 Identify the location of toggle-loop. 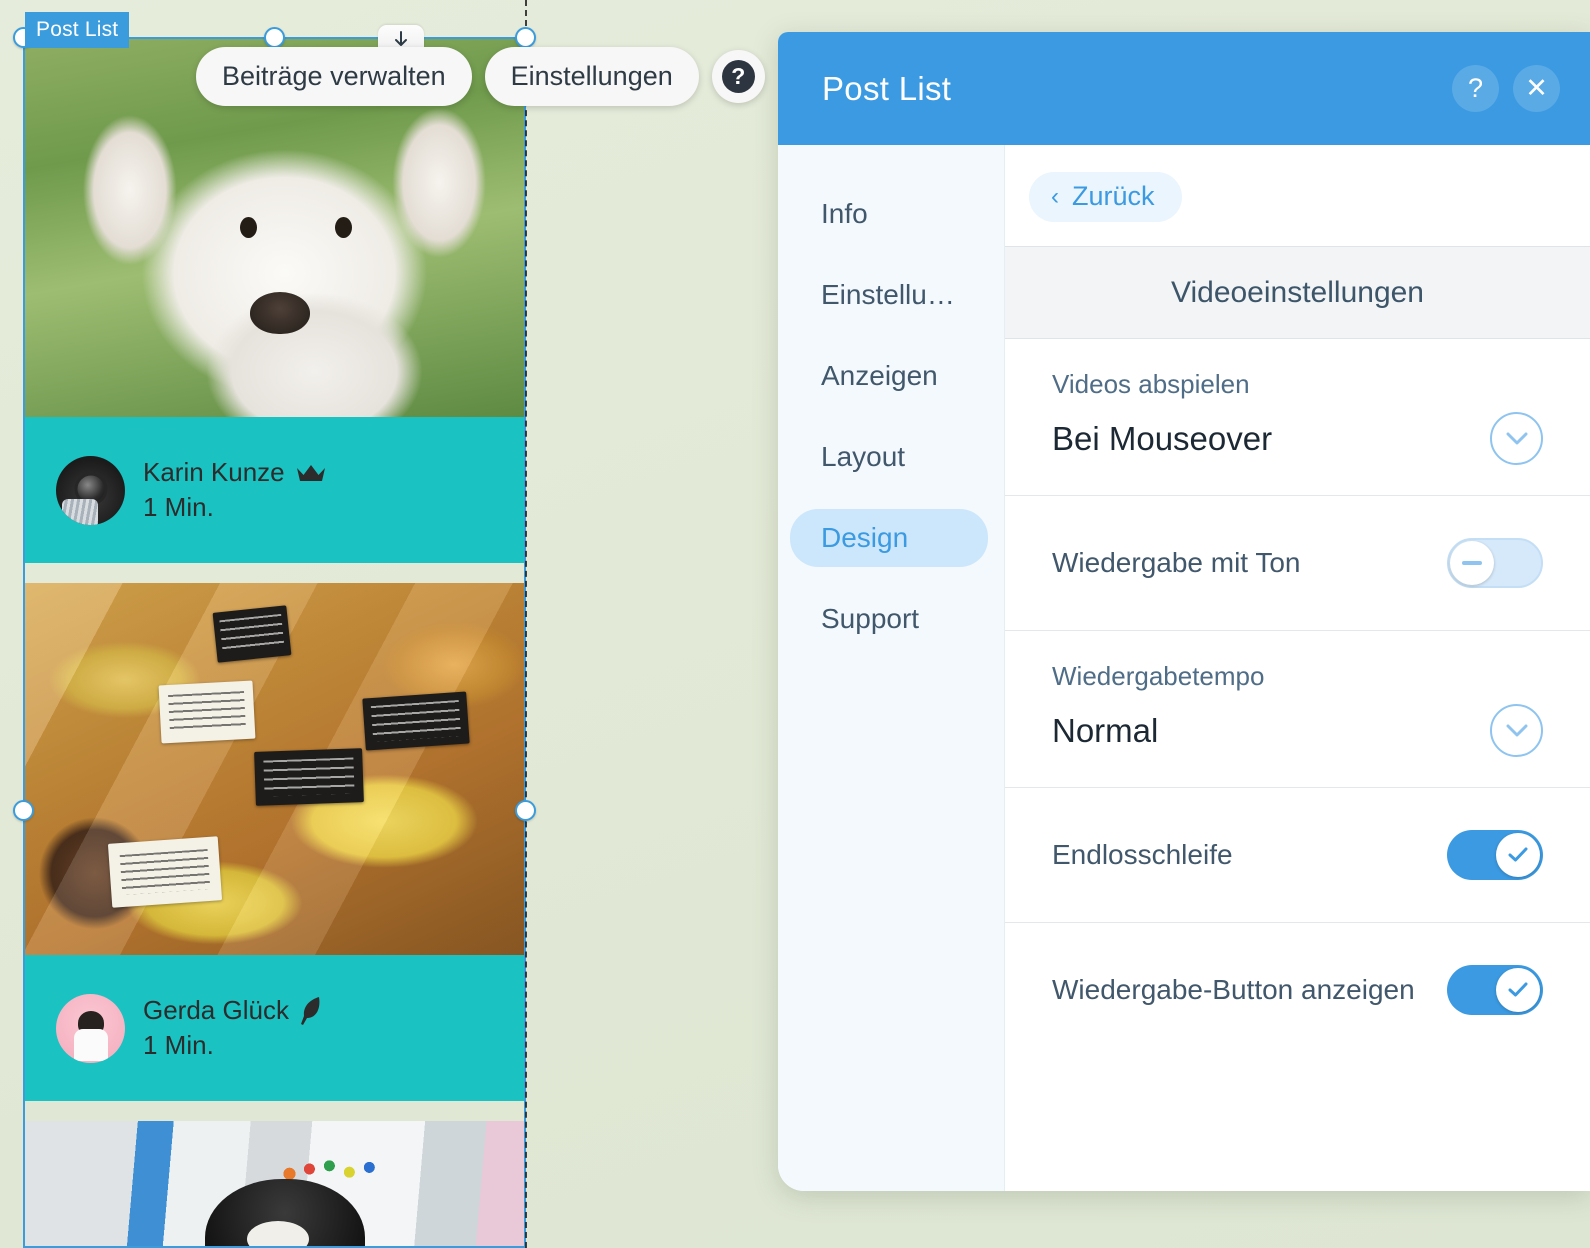
(1495, 855).